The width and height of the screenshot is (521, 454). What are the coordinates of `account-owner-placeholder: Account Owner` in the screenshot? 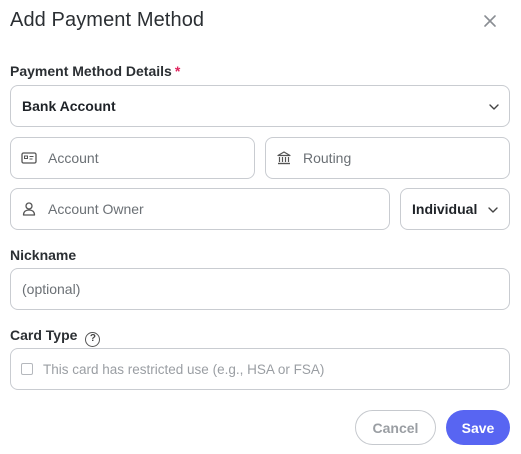 It's located at (96, 209).